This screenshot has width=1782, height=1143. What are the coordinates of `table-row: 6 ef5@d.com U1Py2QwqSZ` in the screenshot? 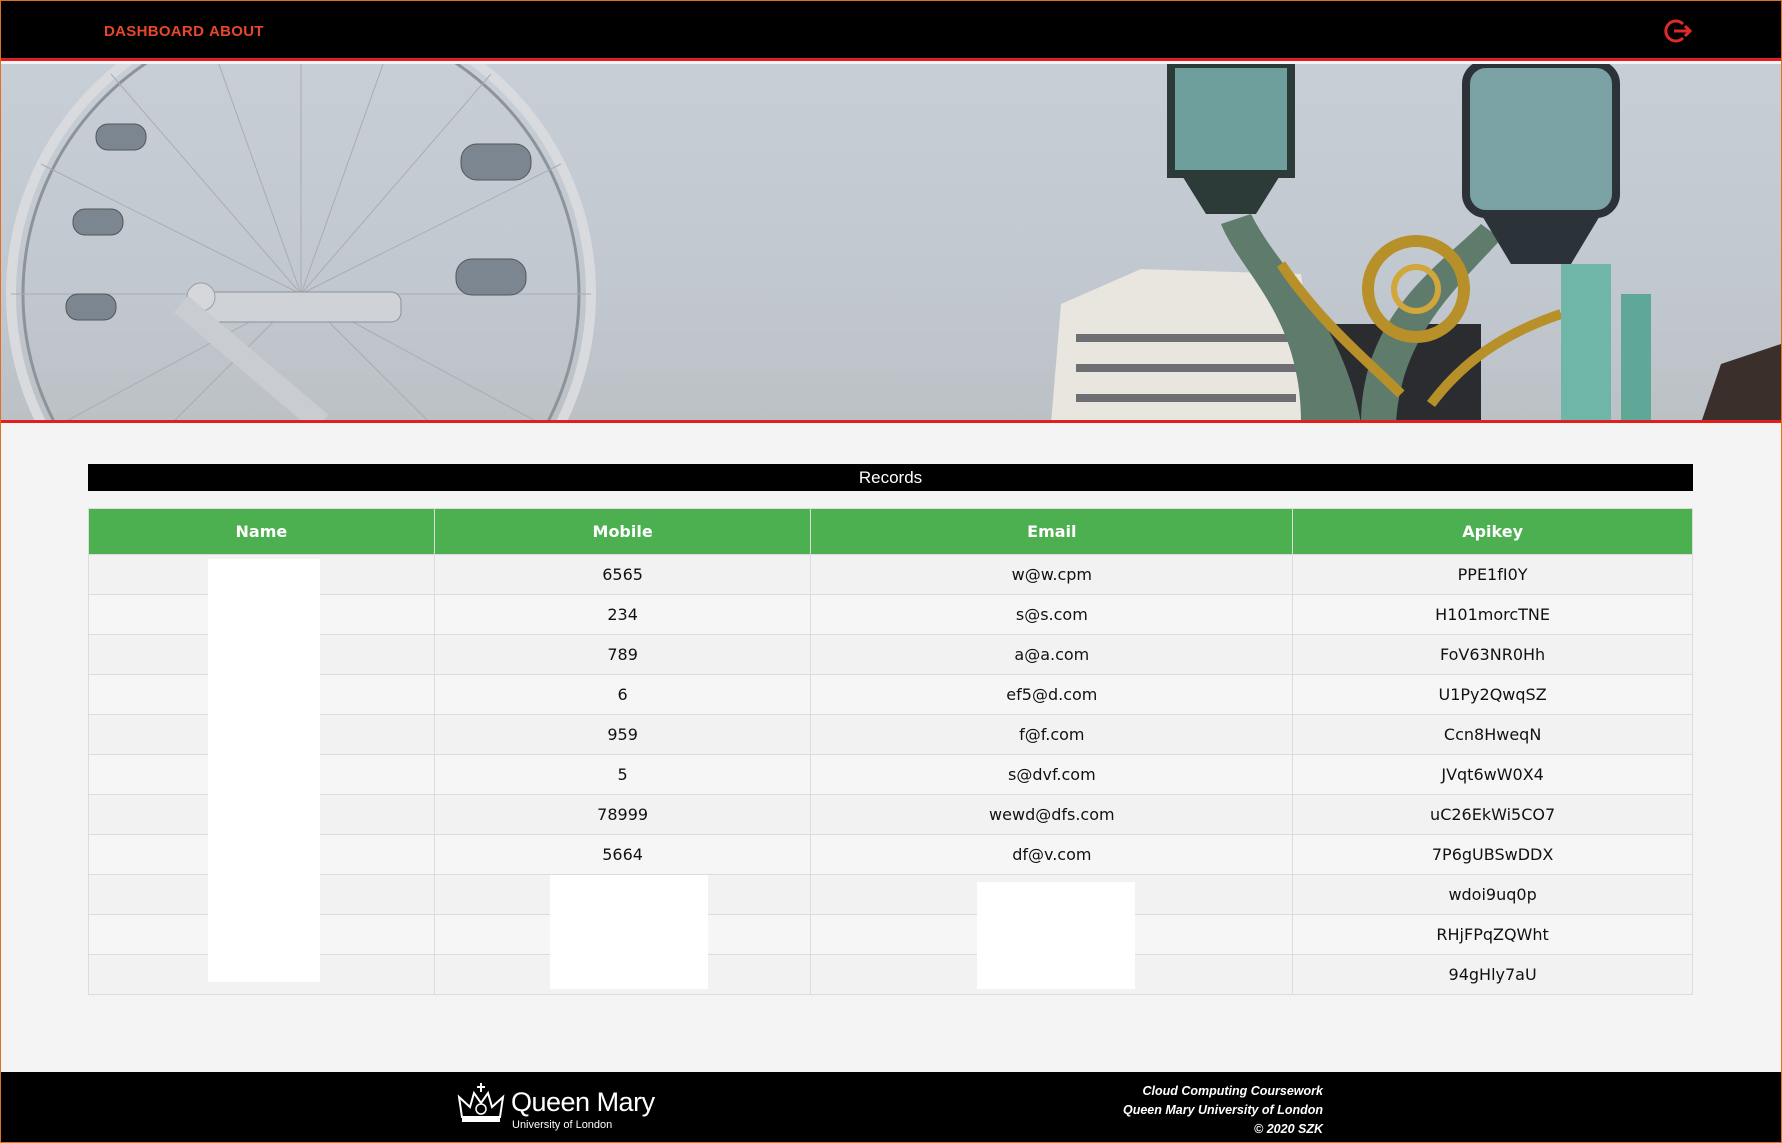 It's located at (890, 694).